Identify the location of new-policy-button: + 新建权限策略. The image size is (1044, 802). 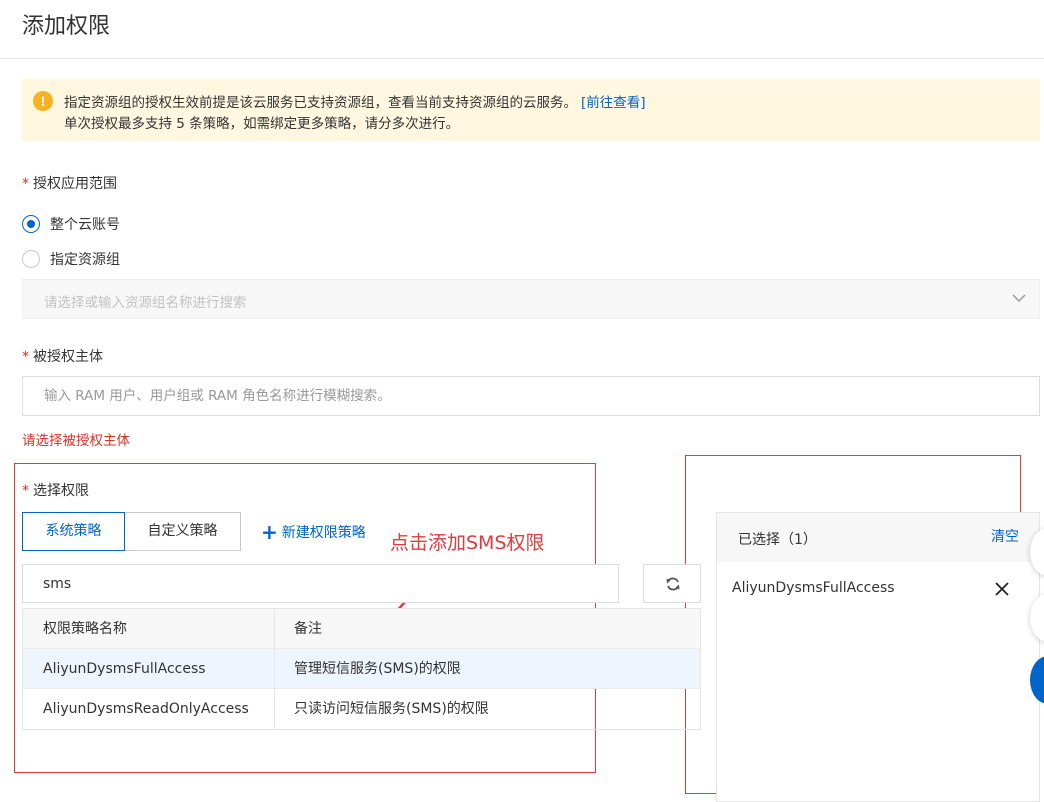
(313, 532).